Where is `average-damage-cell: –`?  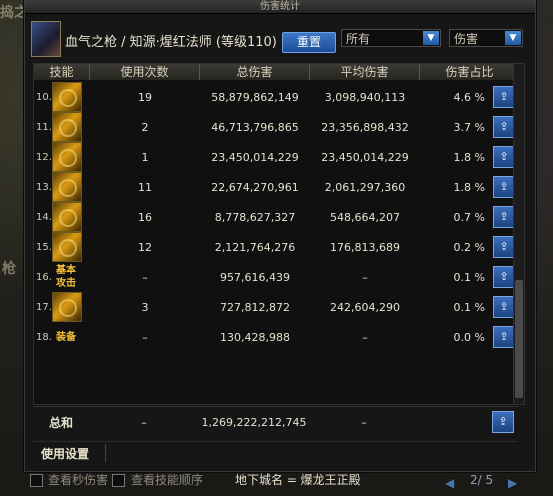 average-damage-cell: – is located at coordinates (365, 277).